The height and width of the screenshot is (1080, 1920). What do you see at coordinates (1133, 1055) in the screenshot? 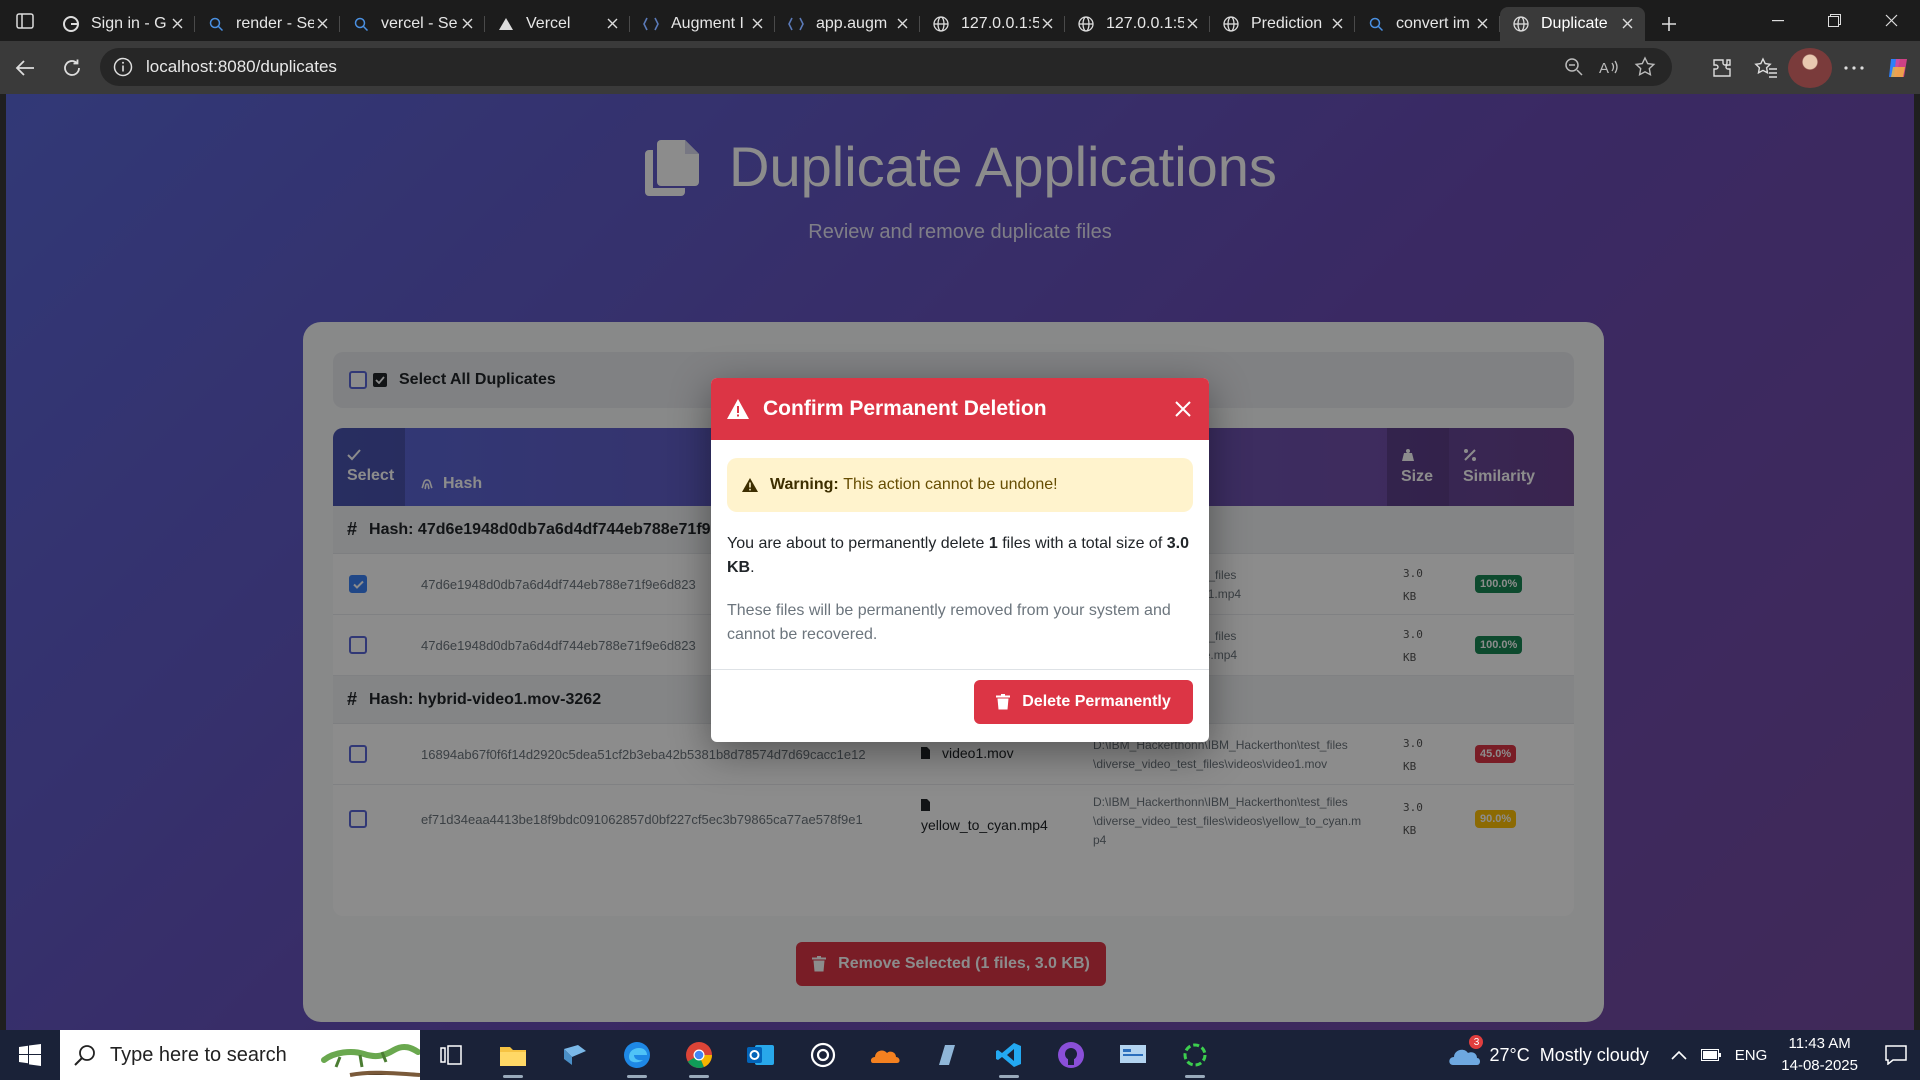
I see `control-panel-icon` at bounding box center [1133, 1055].